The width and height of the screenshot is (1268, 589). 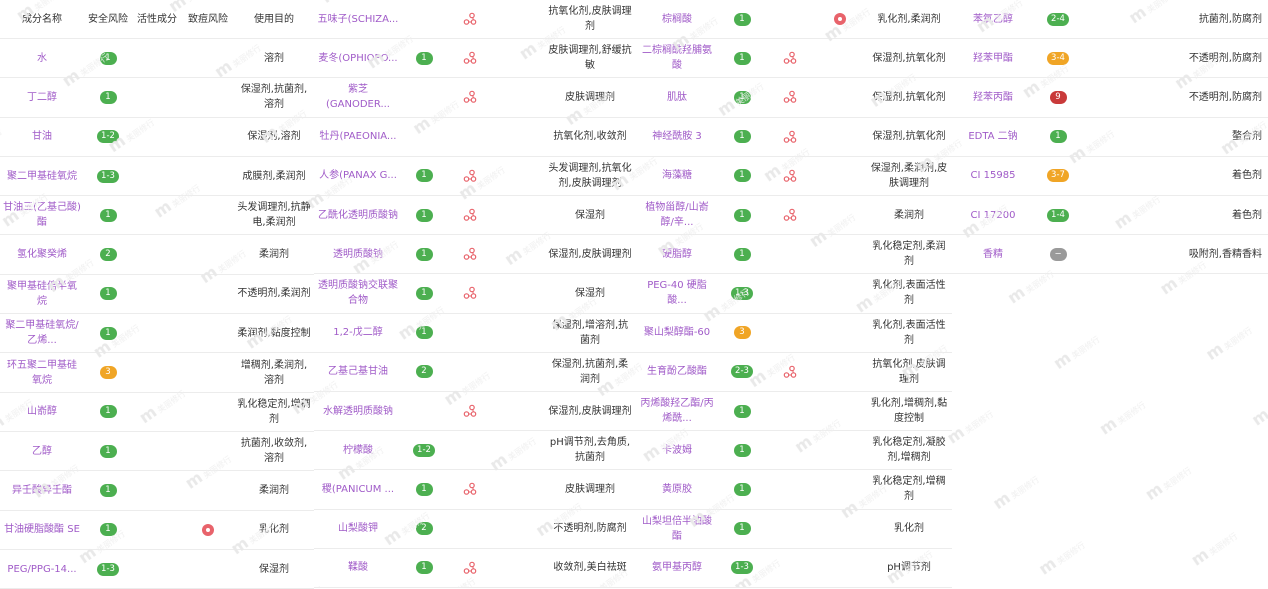 I want to click on table-row: 棕榈酸 1 乳化剂,柔润剂, so click(x=794, y=20).